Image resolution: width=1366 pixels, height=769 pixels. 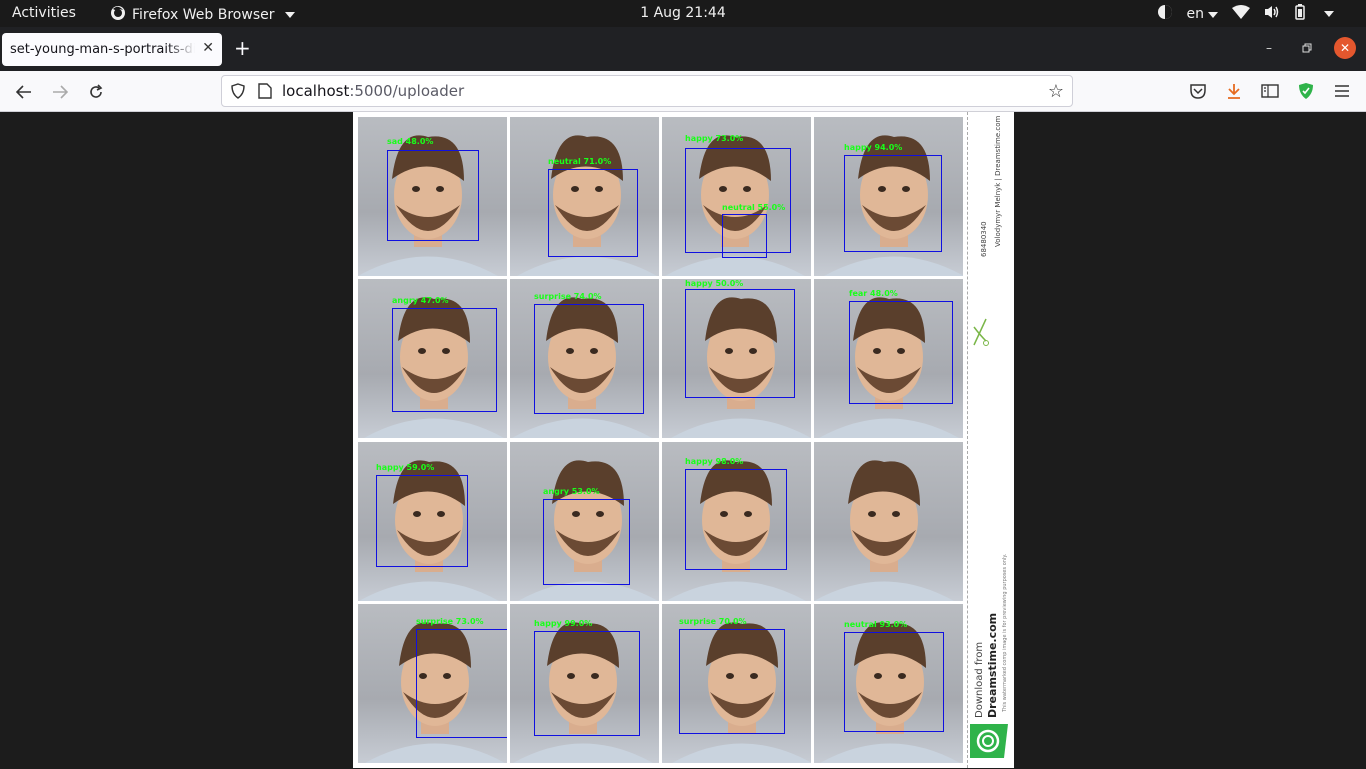 What do you see at coordinates (242, 48) in the screenshot?
I see `new-tab-button: +` at bounding box center [242, 48].